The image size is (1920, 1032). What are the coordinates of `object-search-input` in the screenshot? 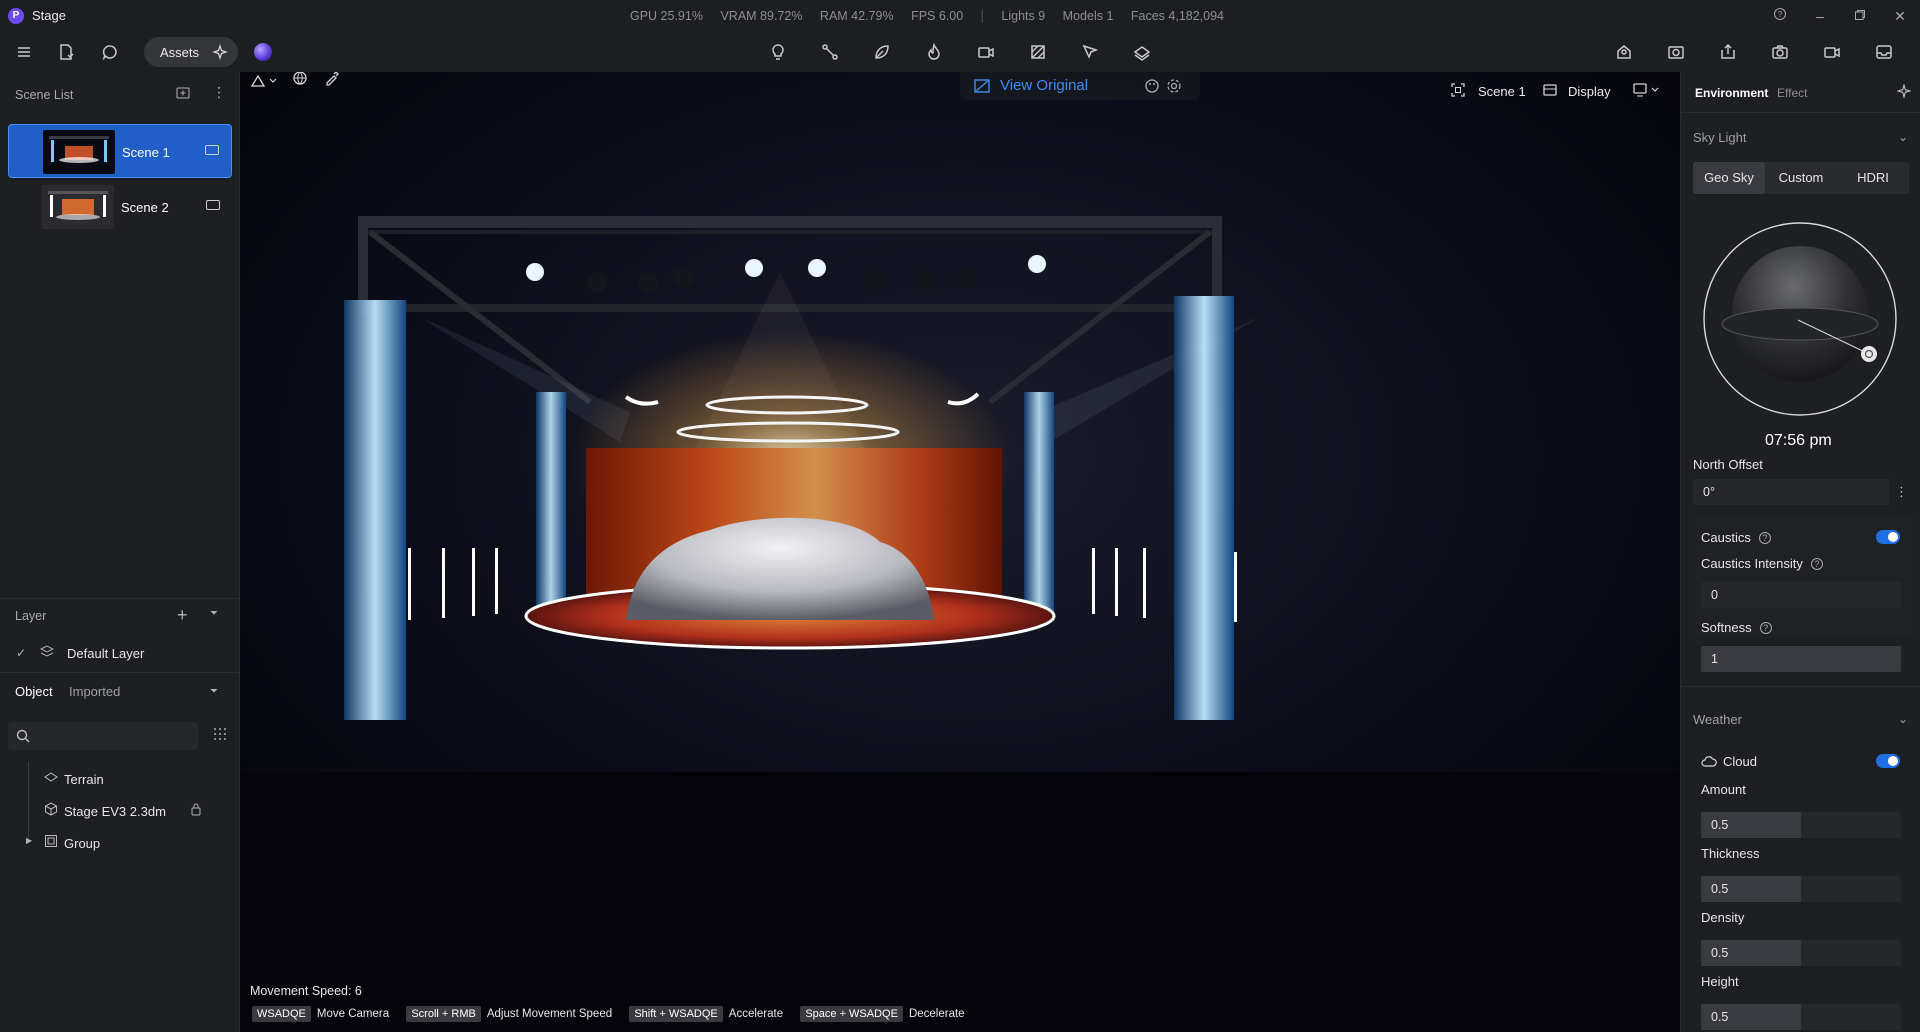 It's located at (103, 736).